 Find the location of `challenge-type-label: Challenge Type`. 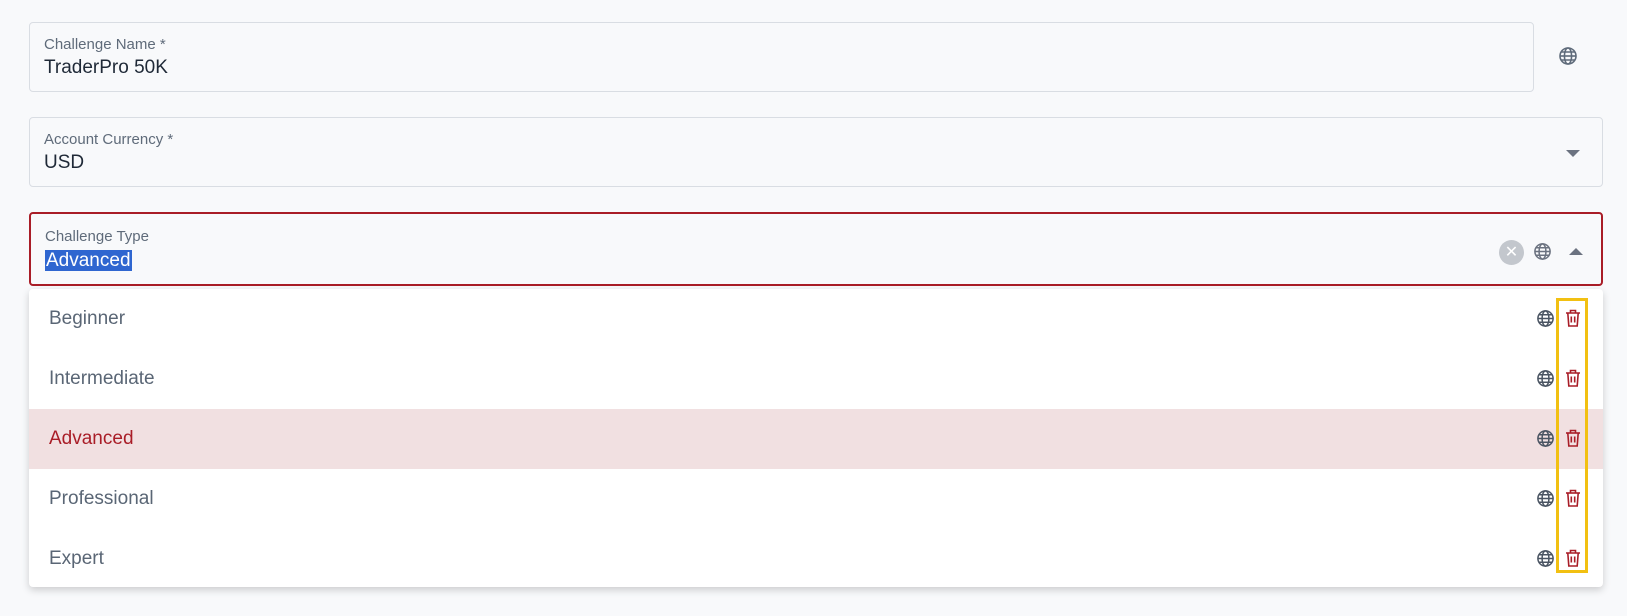

challenge-type-label: Challenge Type is located at coordinates (97, 236).